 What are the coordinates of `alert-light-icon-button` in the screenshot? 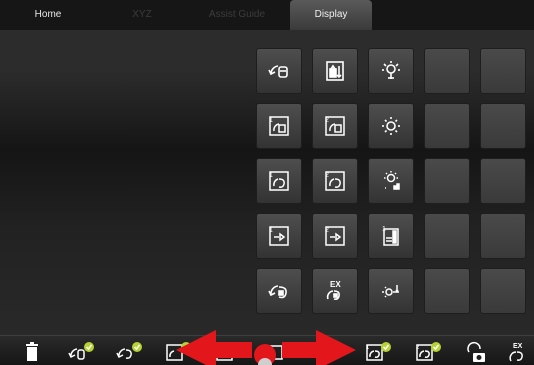 It's located at (391, 291).